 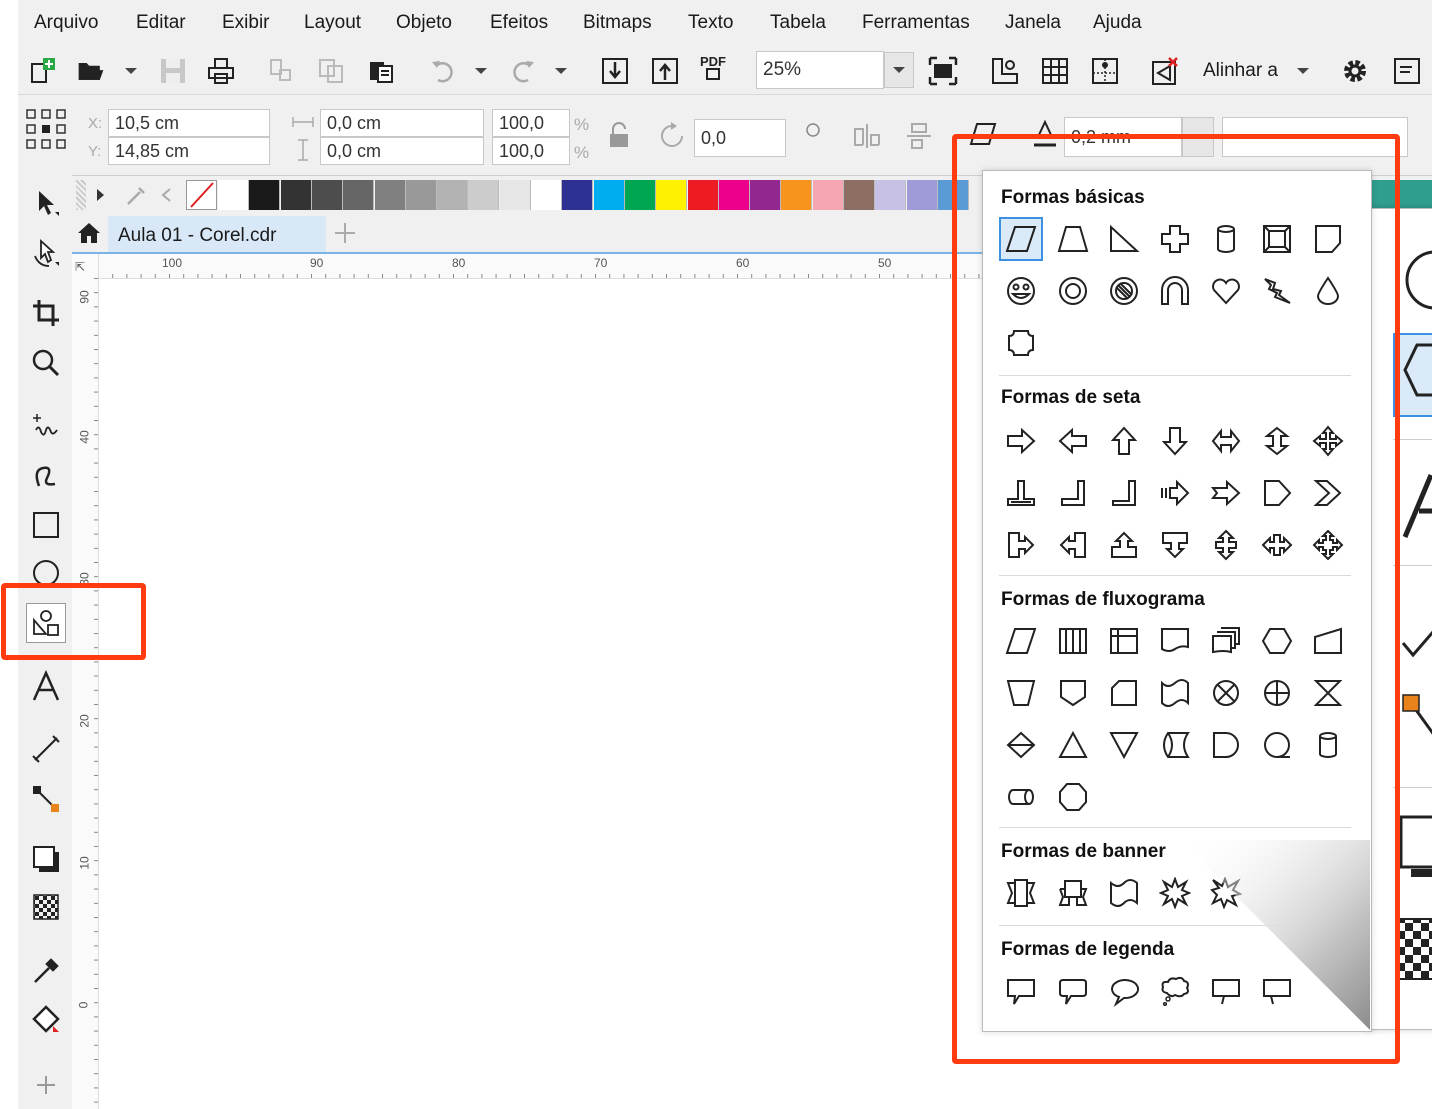 I want to click on crop-tool-icon, so click(x=46, y=313).